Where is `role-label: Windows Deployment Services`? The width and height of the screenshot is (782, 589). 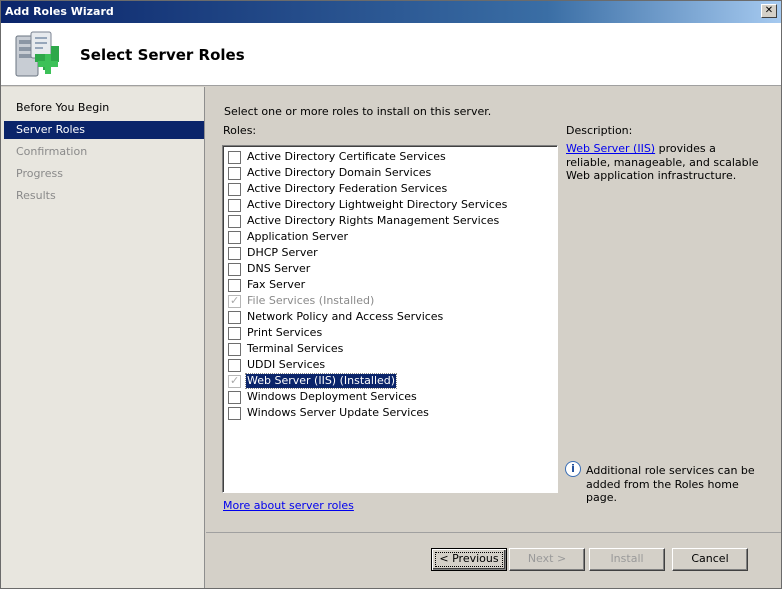 role-label: Windows Deployment Services is located at coordinates (332, 396).